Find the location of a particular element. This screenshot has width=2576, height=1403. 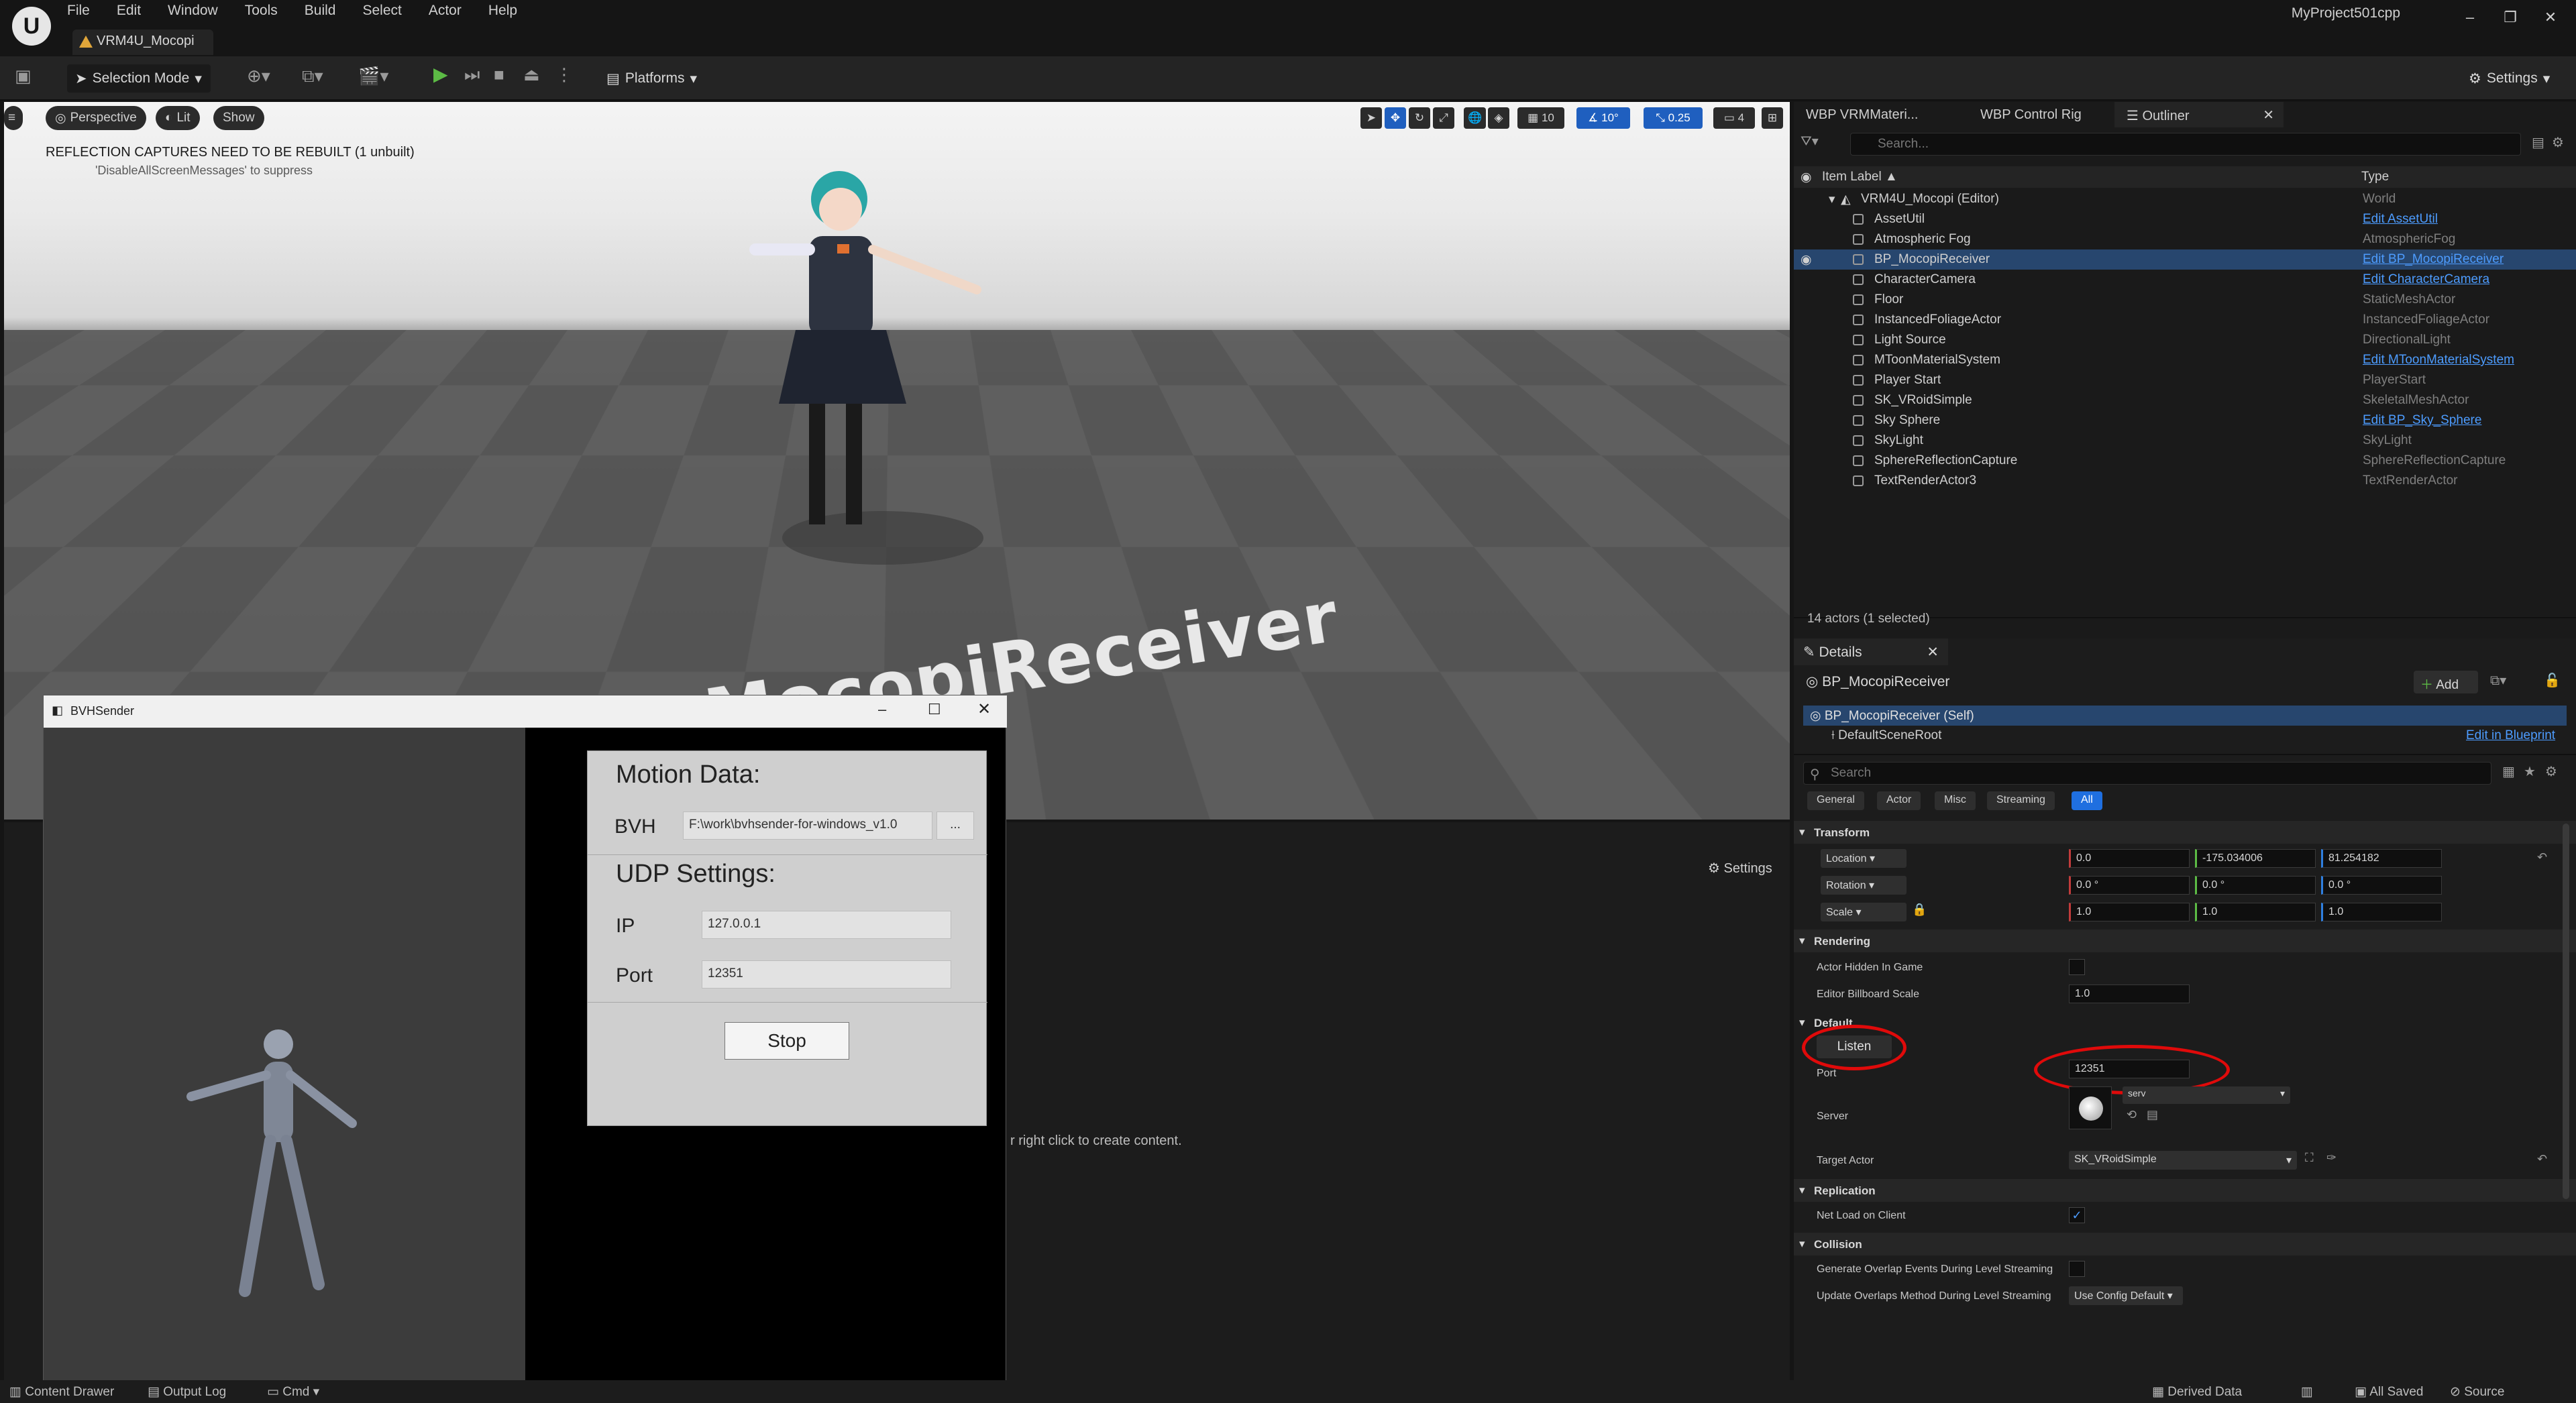

outliner-row: Light Source DirectionalLight is located at coordinates (2185, 340).